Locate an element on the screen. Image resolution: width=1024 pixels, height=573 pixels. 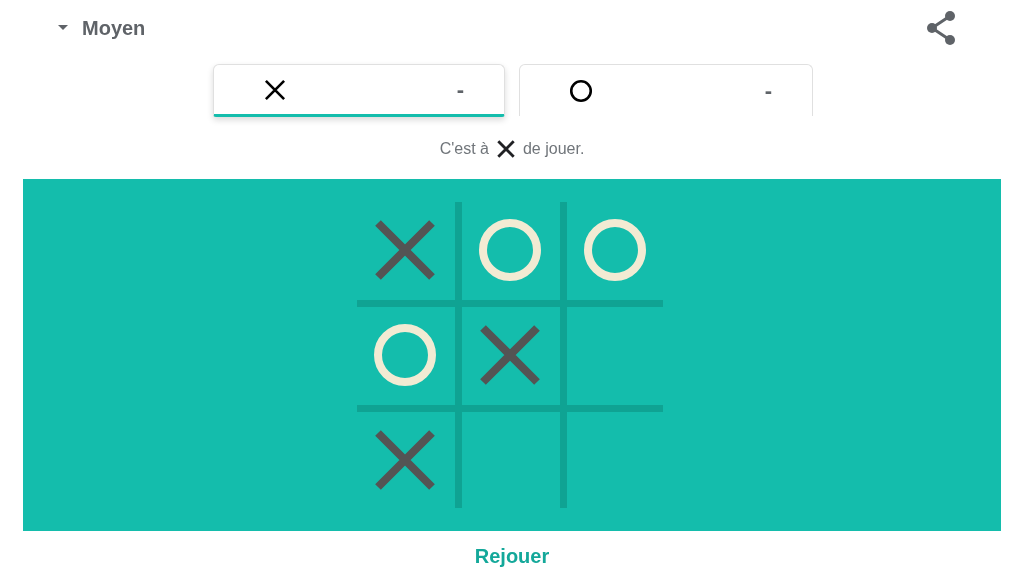
difficulty-label: Moyen is located at coordinates (114, 28).